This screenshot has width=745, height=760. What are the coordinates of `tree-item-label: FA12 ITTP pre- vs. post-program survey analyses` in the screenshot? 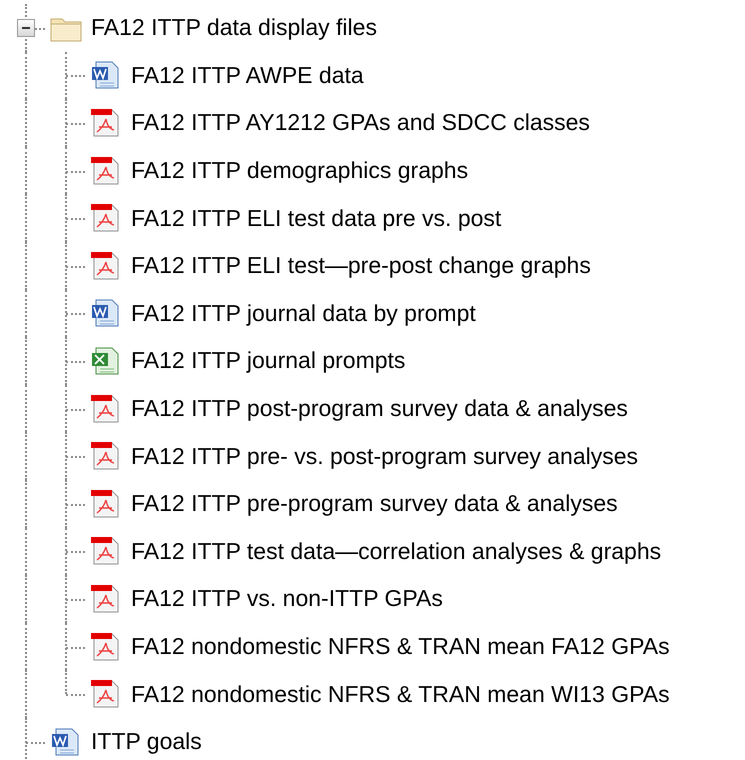 It's located at (384, 456).